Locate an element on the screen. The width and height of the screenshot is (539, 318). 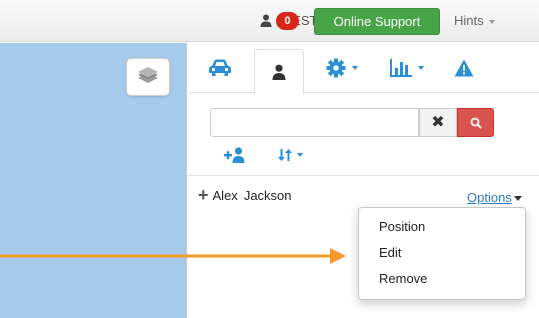
tab-vehicles is located at coordinates (220, 68).